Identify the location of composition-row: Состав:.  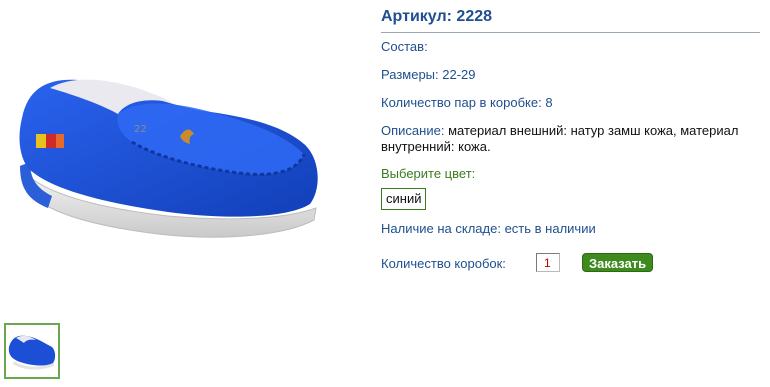
(404, 46).